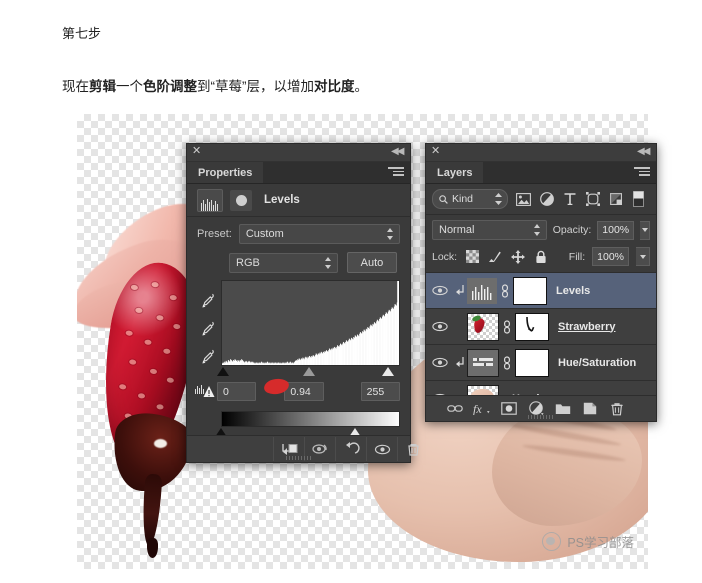 This screenshot has height=583, width=702. What do you see at coordinates (546, 199) in the screenshot?
I see `adjustment-layer-filter-icon` at bounding box center [546, 199].